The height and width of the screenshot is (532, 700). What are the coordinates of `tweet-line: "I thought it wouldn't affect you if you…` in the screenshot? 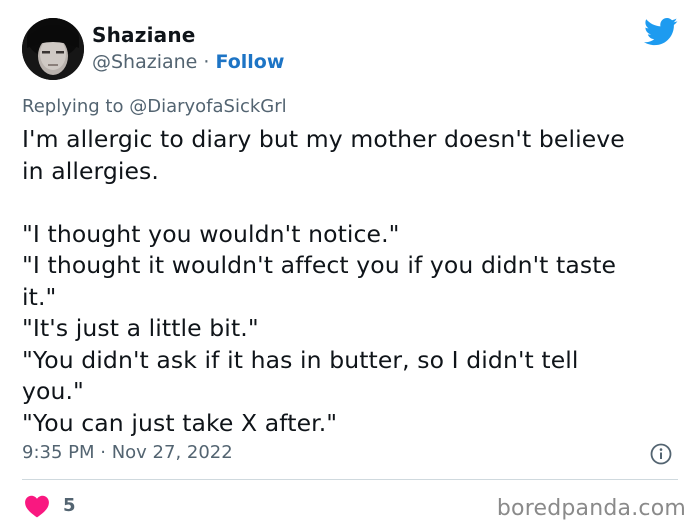 It's located at (319, 265).